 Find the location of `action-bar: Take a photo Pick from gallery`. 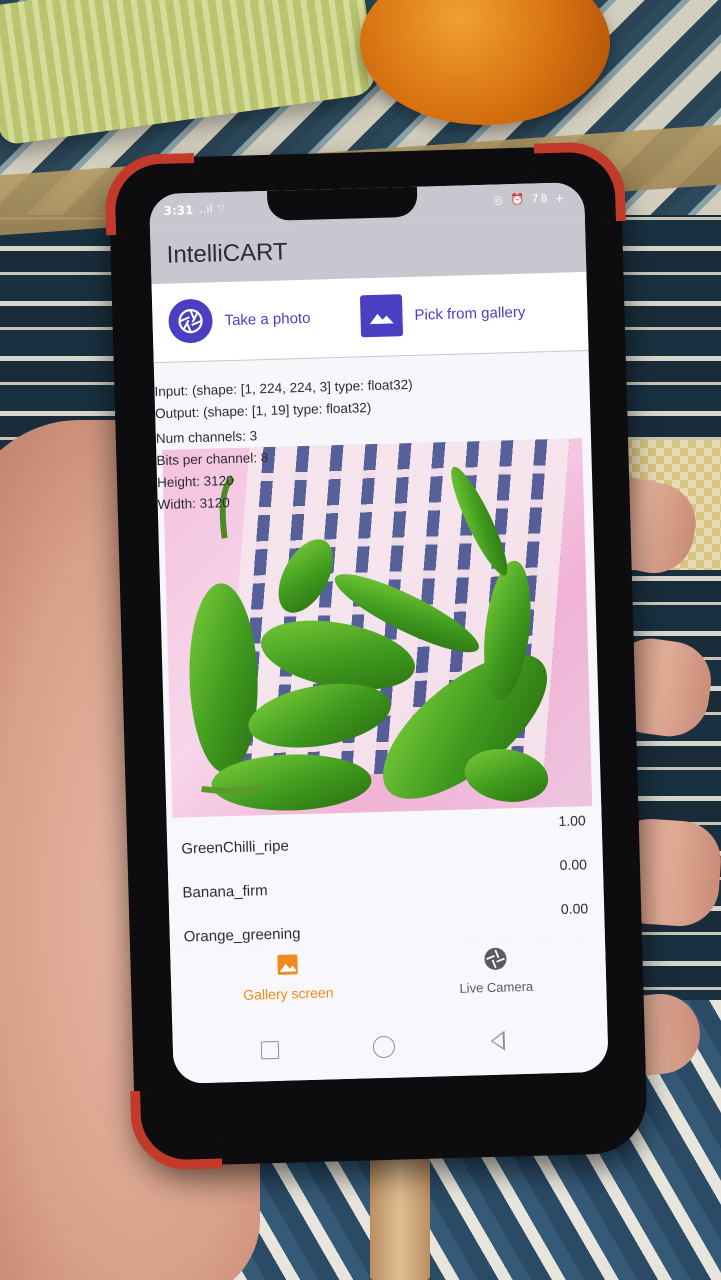

action-bar: Take a photo Pick from gallery is located at coordinates (370, 318).